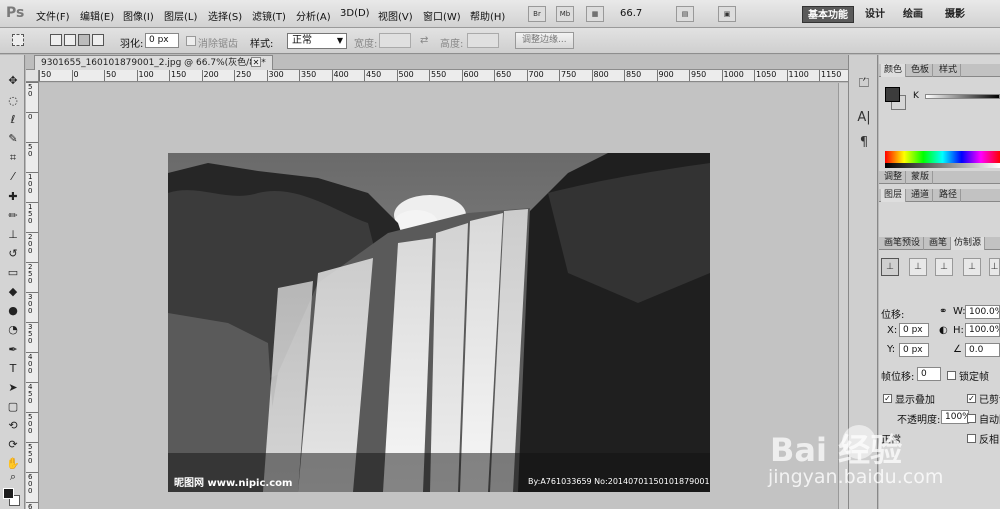 This screenshot has width=1000, height=509. What do you see at coordinates (317, 41) in the screenshot?
I see `style-select: 正常 ▼` at bounding box center [317, 41].